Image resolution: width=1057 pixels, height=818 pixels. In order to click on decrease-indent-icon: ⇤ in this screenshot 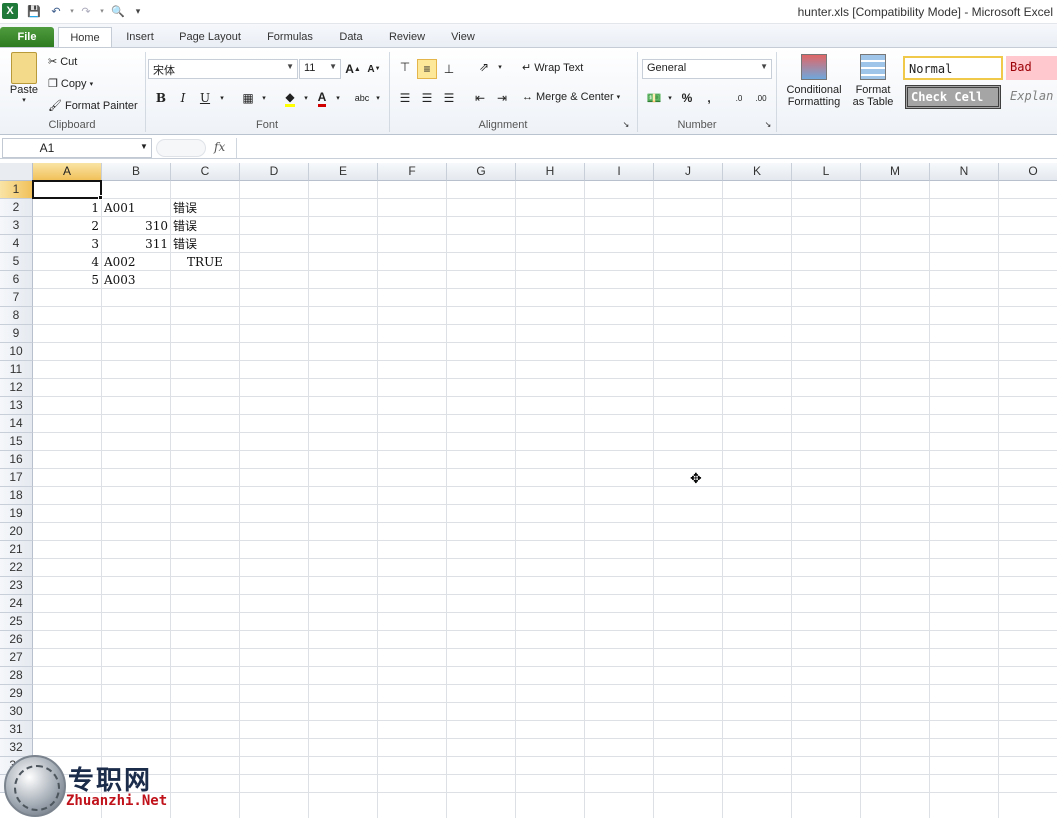, I will do `click(480, 98)`.